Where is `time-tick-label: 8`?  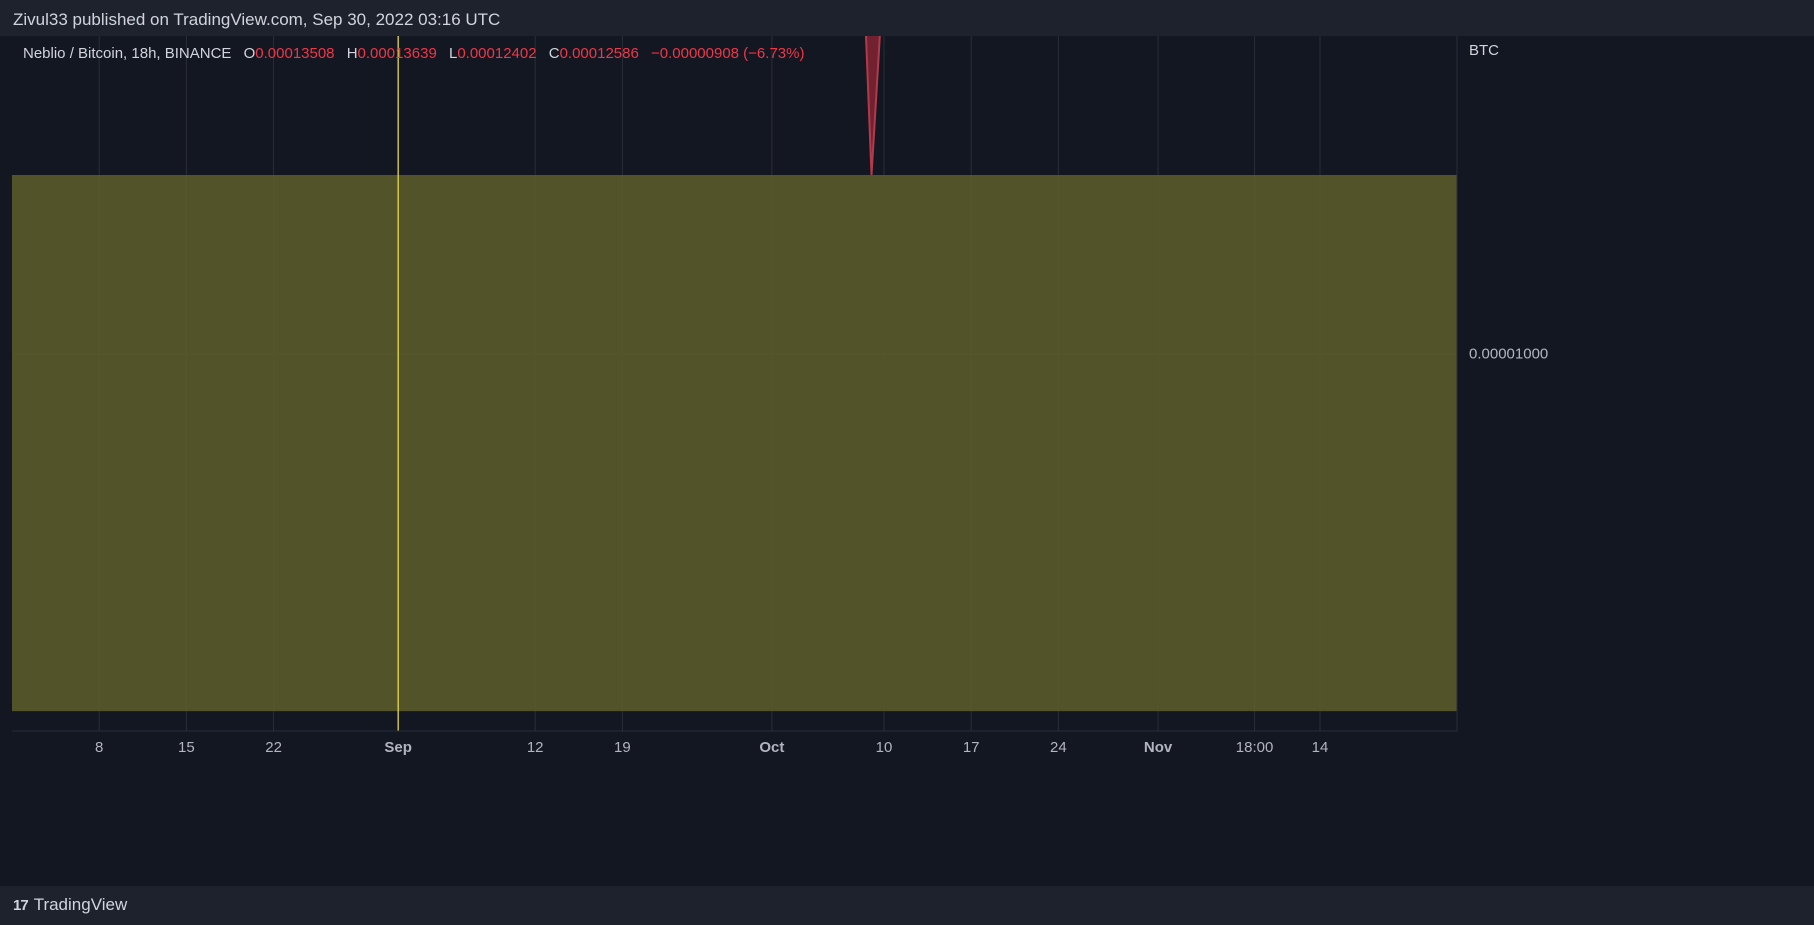 time-tick-label: 8 is located at coordinates (99, 747).